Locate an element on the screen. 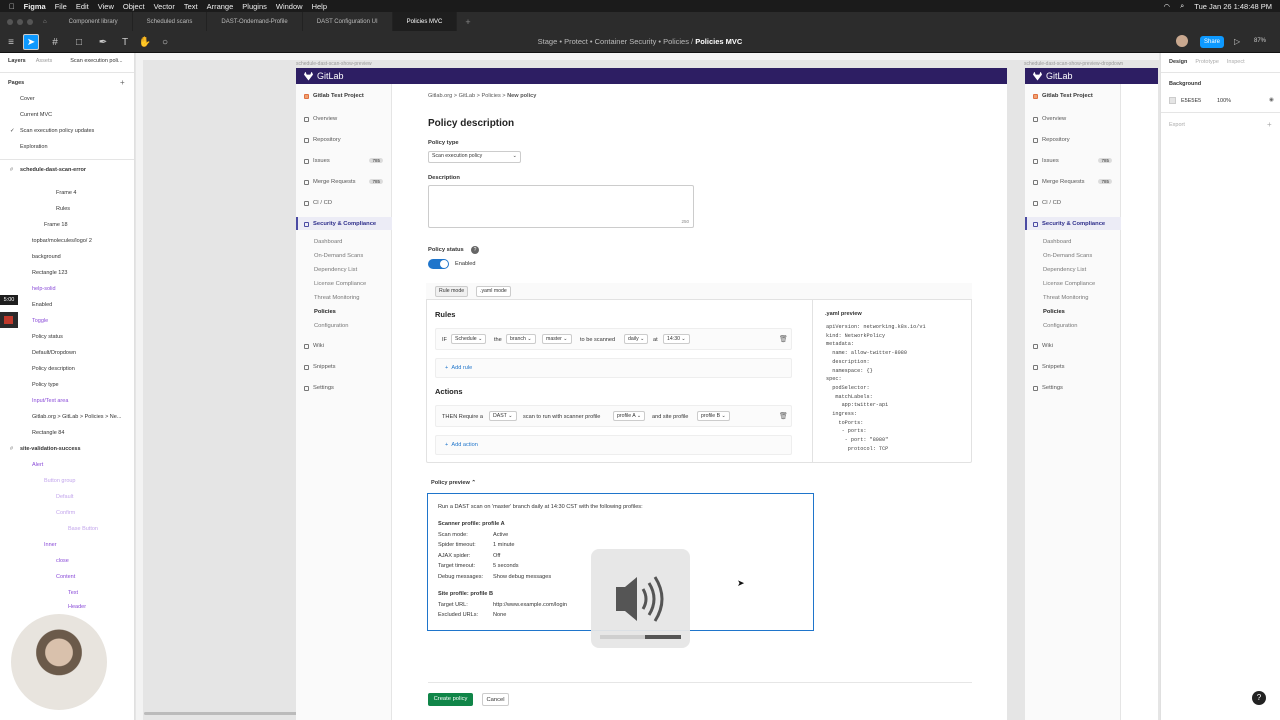 The image size is (1280, 720). rule-time-dropdown: 14:30 ⌄ is located at coordinates (676, 339).